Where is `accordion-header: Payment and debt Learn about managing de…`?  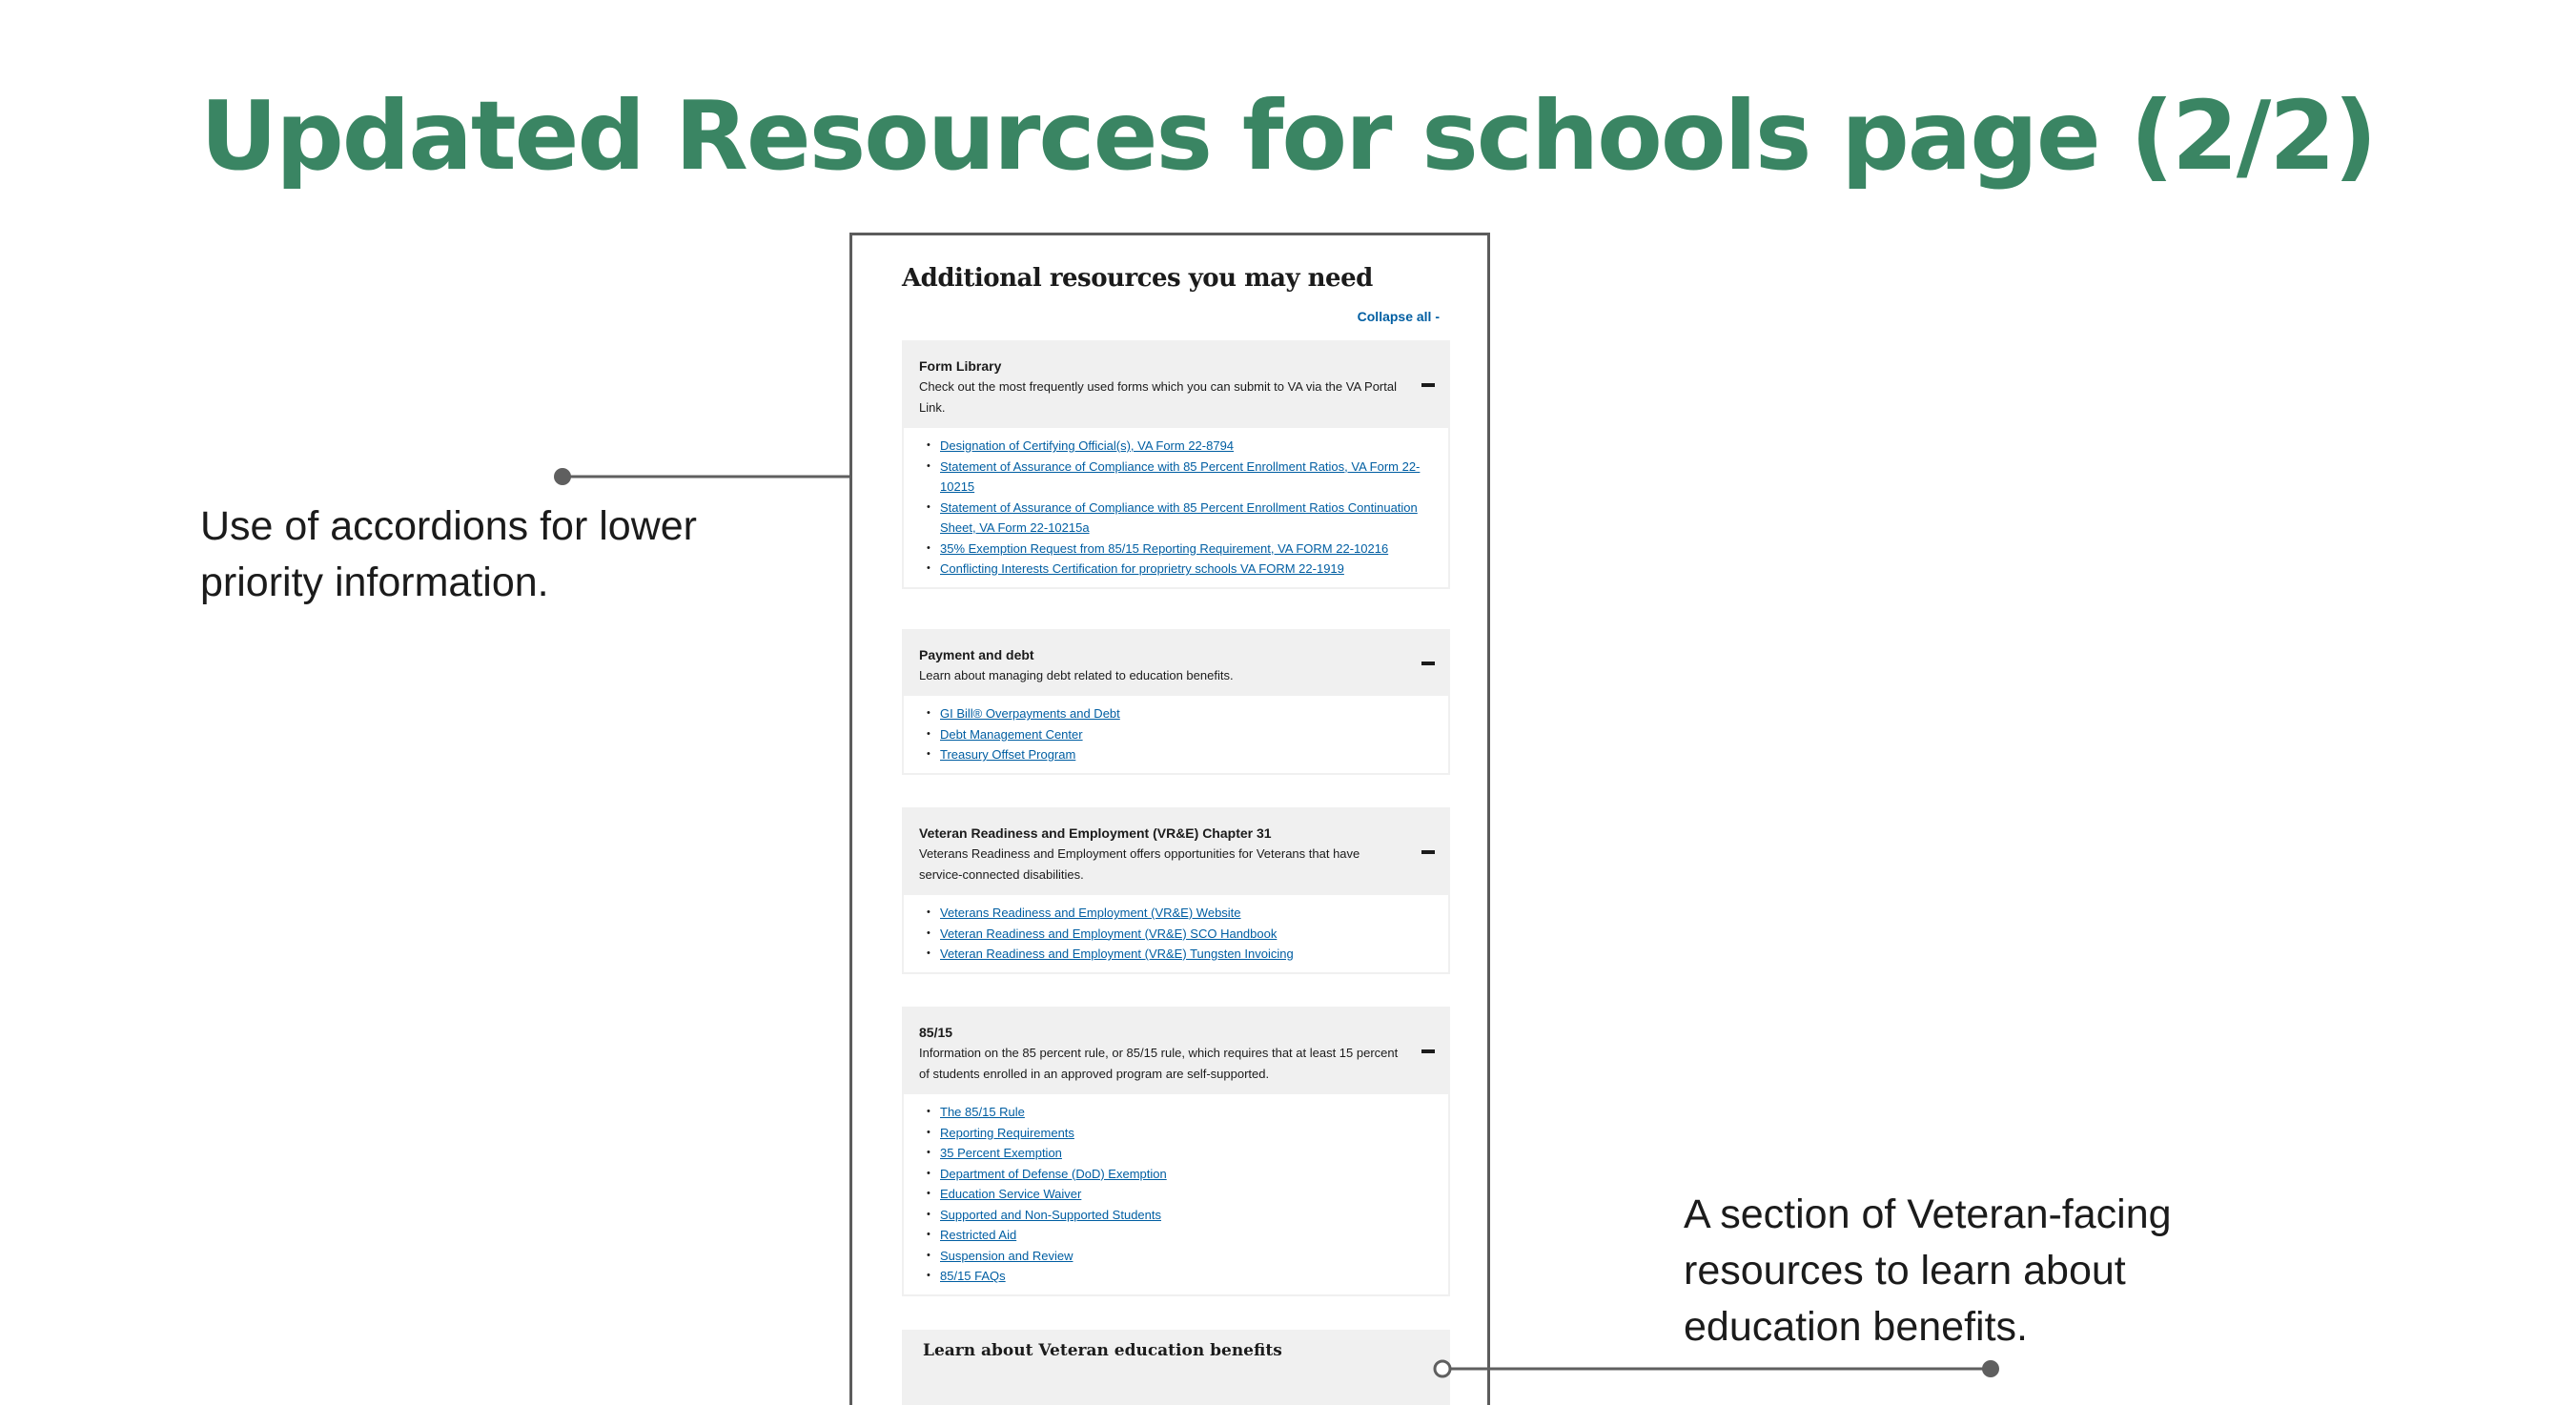
accordion-header: Payment and debt Learn about managing de… is located at coordinates (1176, 663).